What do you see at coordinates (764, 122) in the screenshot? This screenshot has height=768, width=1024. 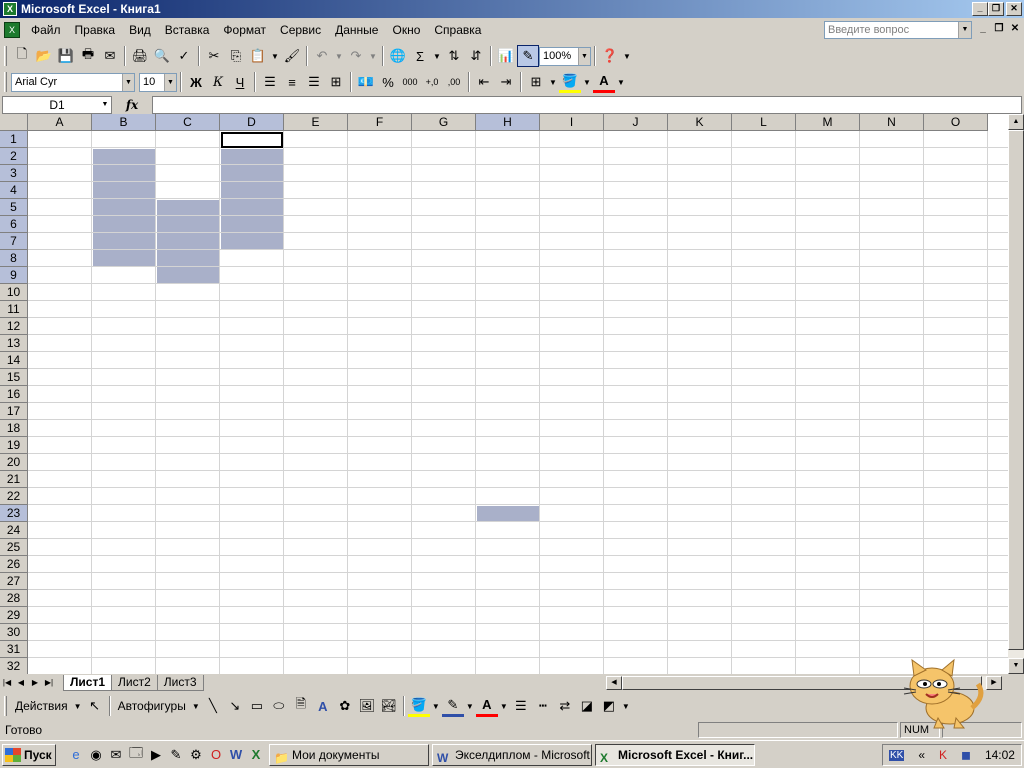 I see `column-header-l: L` at bounding box center [764, 122].